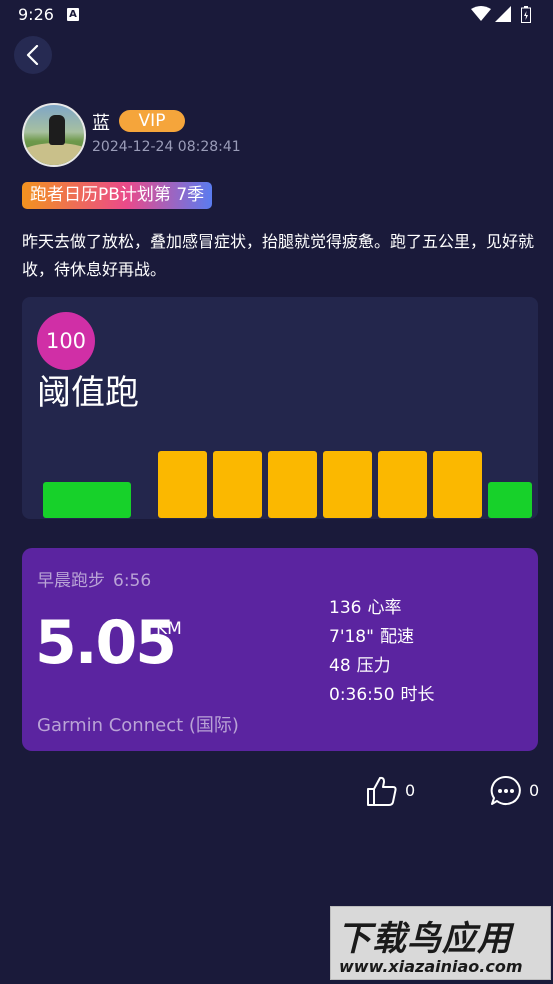 The height and width of the screenshot is (984, 553). Describe the element at coordinates (417, 695) in the screenshot. I see `stat-label: 时长` at that location.